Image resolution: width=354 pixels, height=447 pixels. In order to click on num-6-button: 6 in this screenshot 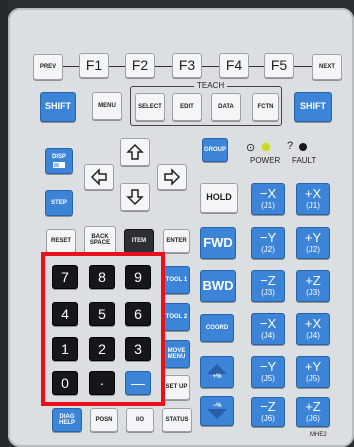, I will do `click(138, 314)`.